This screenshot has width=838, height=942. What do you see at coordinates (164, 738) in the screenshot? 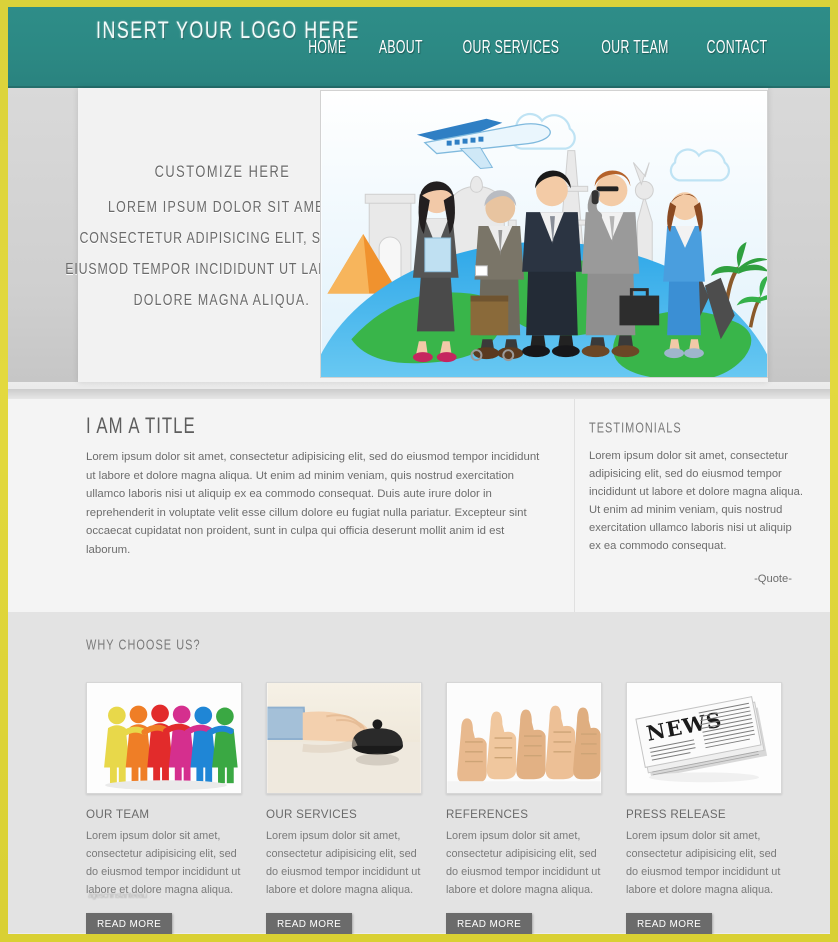
I see `colorful-people-group-icon` at bounding box center [164, 738].